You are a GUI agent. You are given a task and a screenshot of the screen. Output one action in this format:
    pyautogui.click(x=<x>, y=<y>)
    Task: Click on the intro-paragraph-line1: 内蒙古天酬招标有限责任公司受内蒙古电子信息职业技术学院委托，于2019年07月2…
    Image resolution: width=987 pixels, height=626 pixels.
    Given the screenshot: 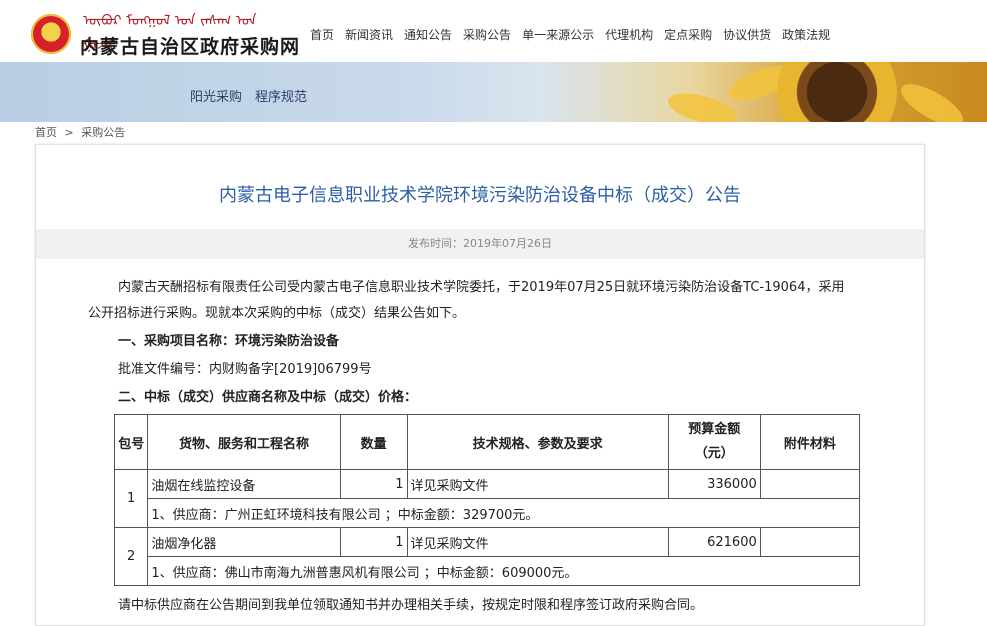 What is the action you would take?
    pyautogui.click(x=481, y=287)
    